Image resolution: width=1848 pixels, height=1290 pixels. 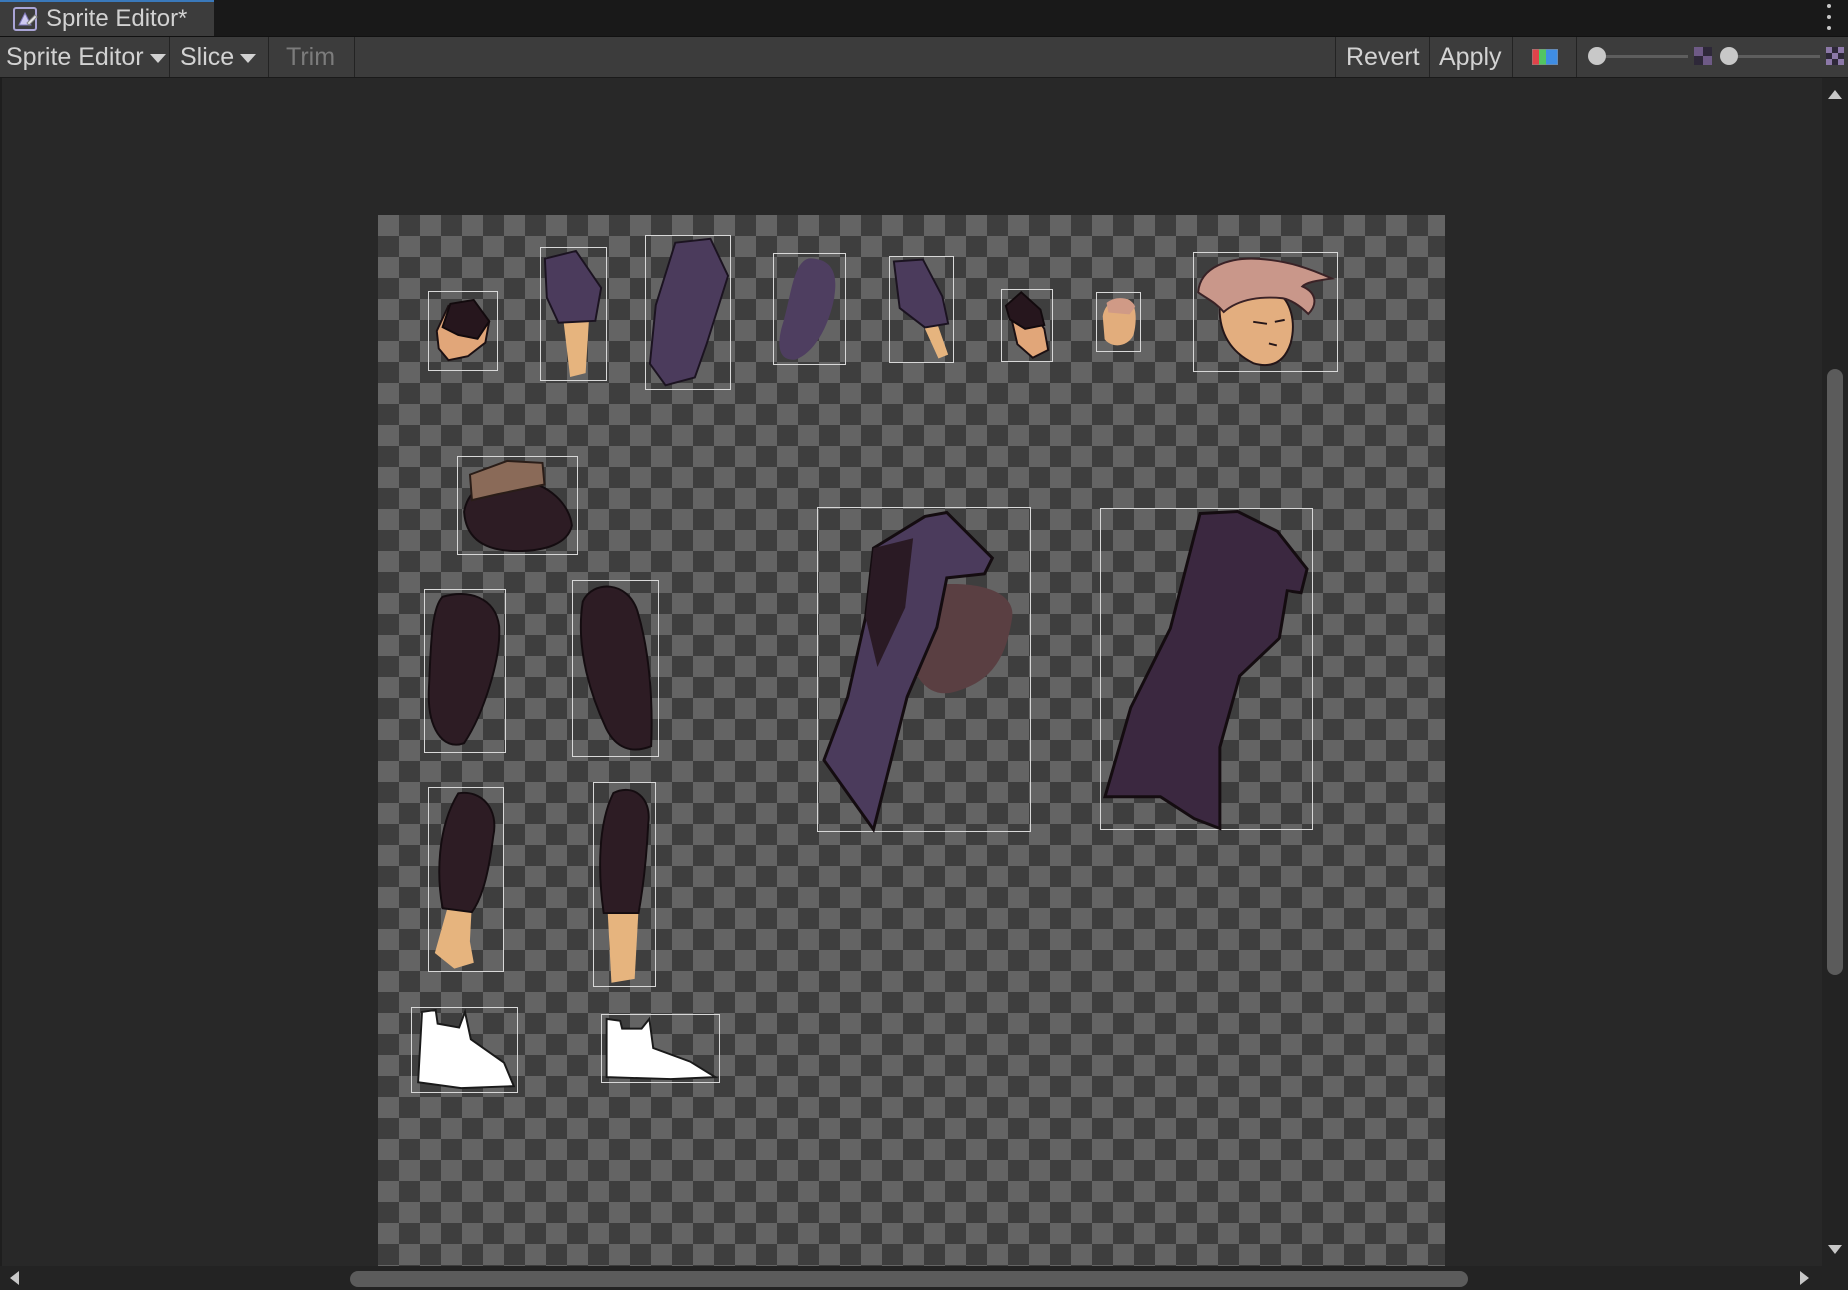 What do you see at coordinates (1642, 56) in the screenshot?
I see `zoom-slider-track` at bounding box center [1642, 56].